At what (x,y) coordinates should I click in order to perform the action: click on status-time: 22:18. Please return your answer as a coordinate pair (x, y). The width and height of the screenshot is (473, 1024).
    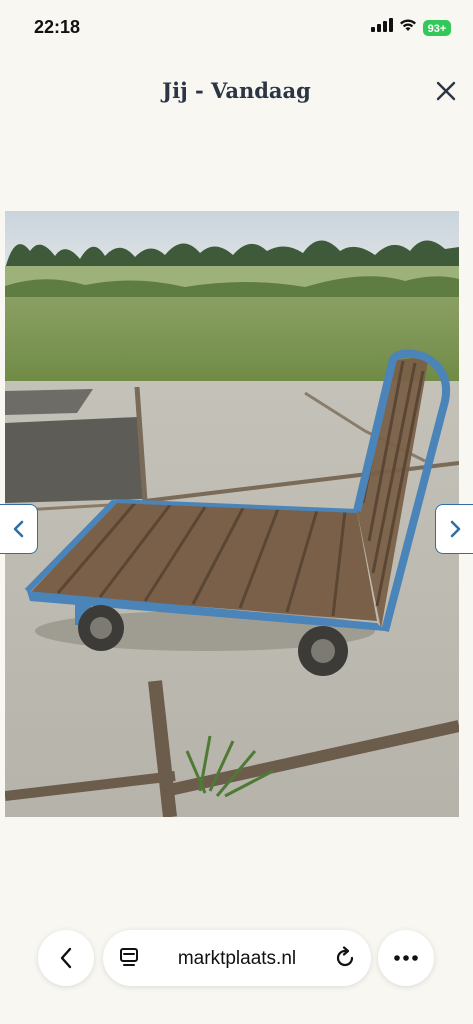
    Looking at the image, I should click on (57, 27).